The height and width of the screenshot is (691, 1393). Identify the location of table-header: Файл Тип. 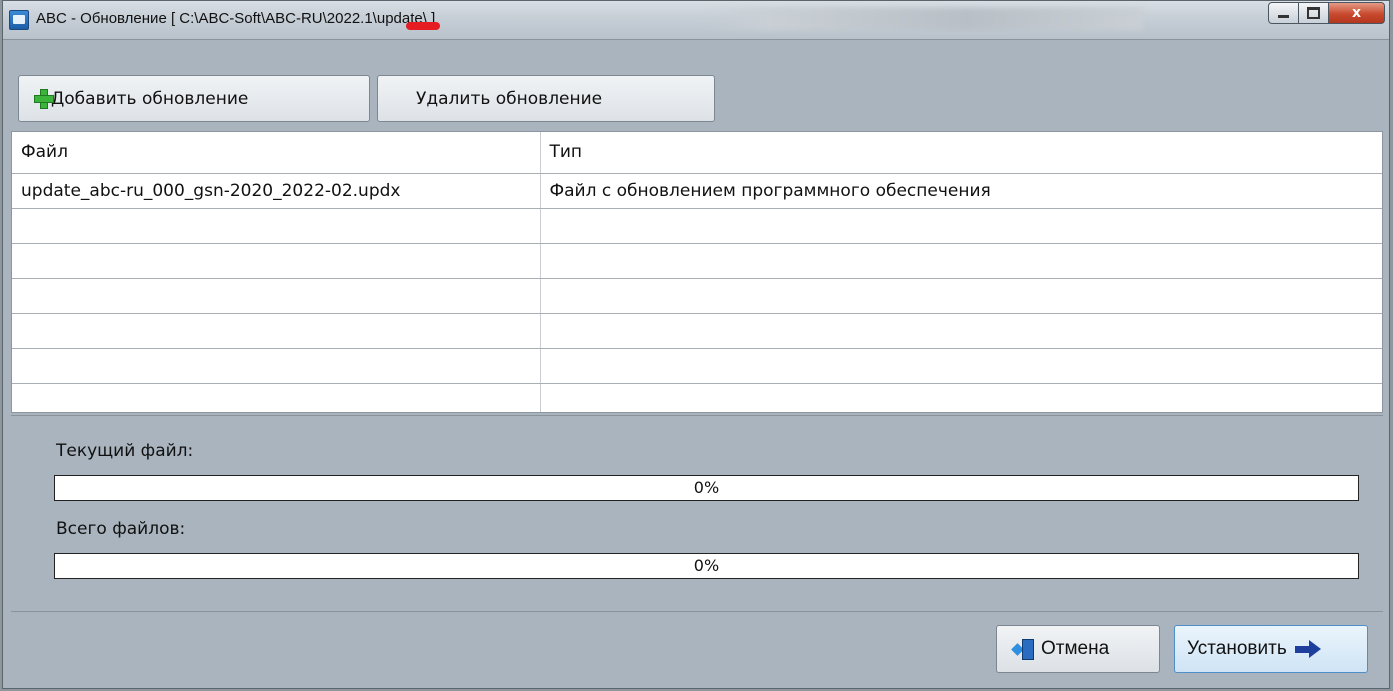
(697, 153).